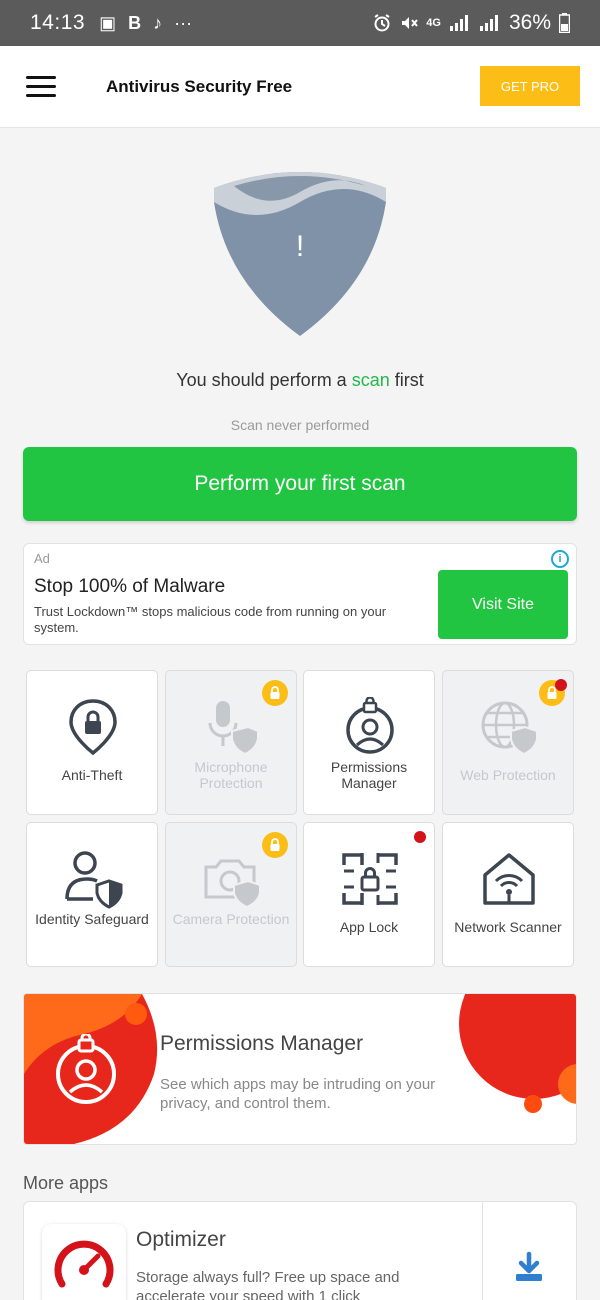 The image size is (600, 1300). Describe the element at coordinates (300, 425) in the screenshot. I see `scan-status: Scan never performed` at that location.